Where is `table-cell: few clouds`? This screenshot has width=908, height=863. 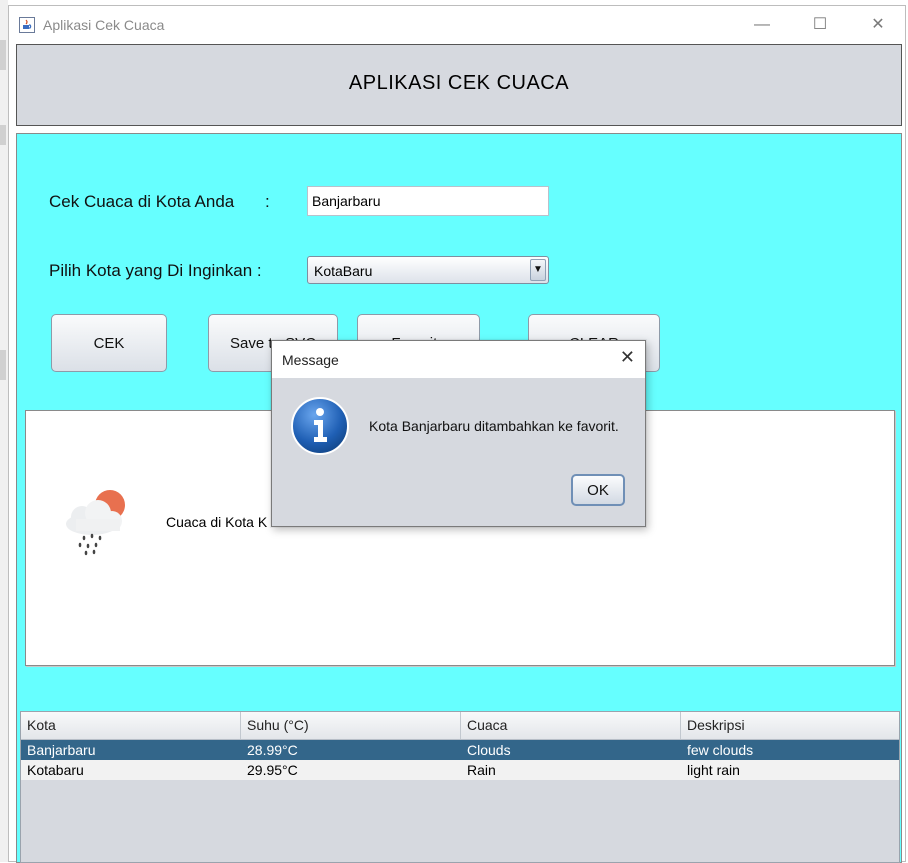 table-cell: few clouds is located at coordinates (720, 750).